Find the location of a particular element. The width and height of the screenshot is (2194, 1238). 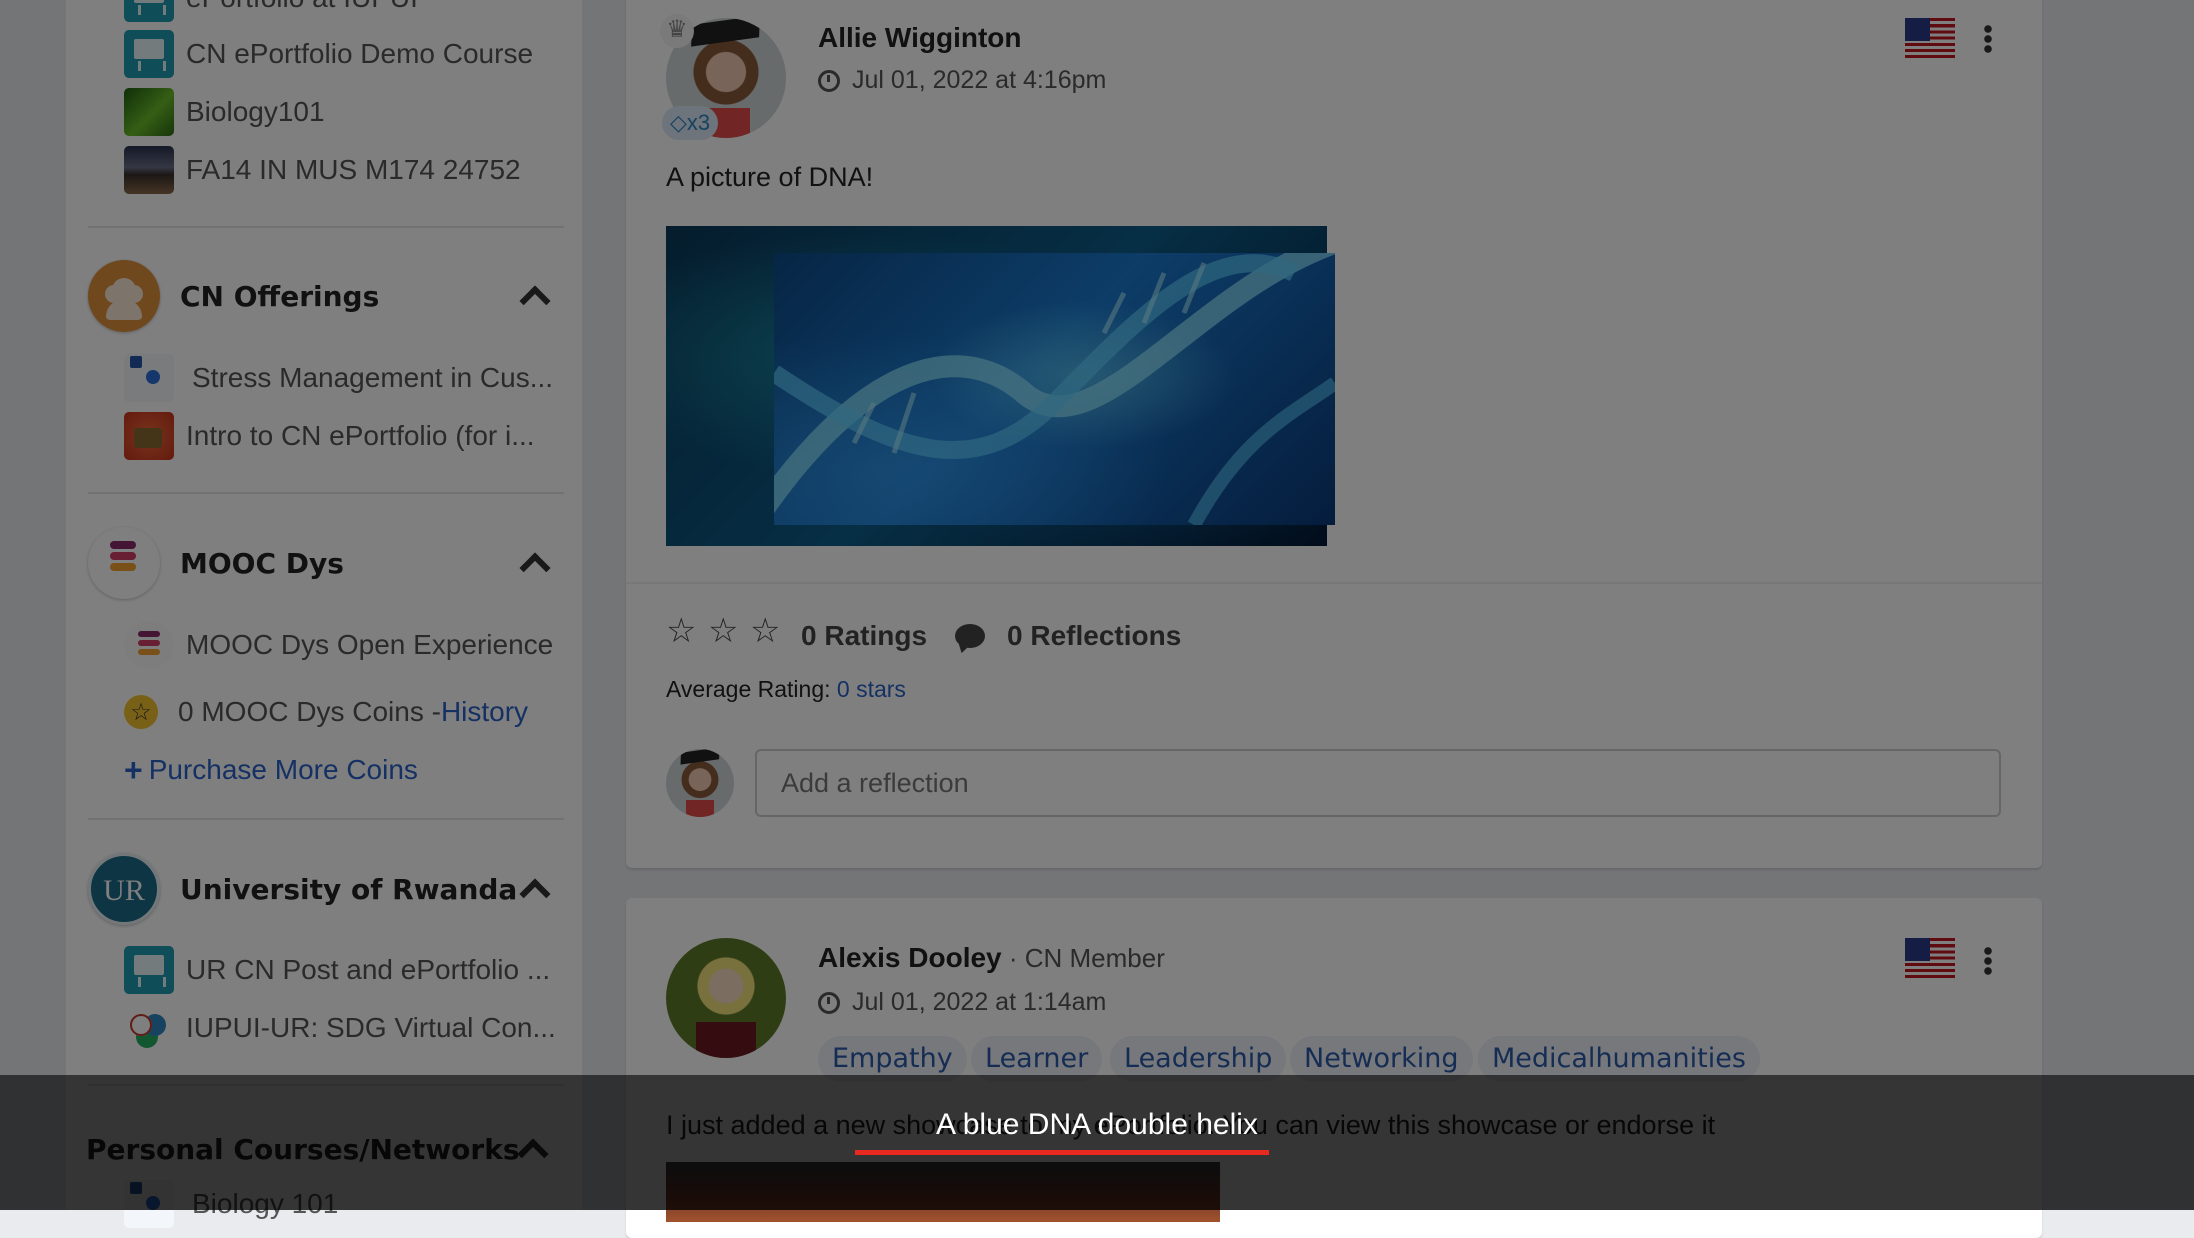

sidebar-item-biology101: Biology101 is located at coordinates (224, 112).